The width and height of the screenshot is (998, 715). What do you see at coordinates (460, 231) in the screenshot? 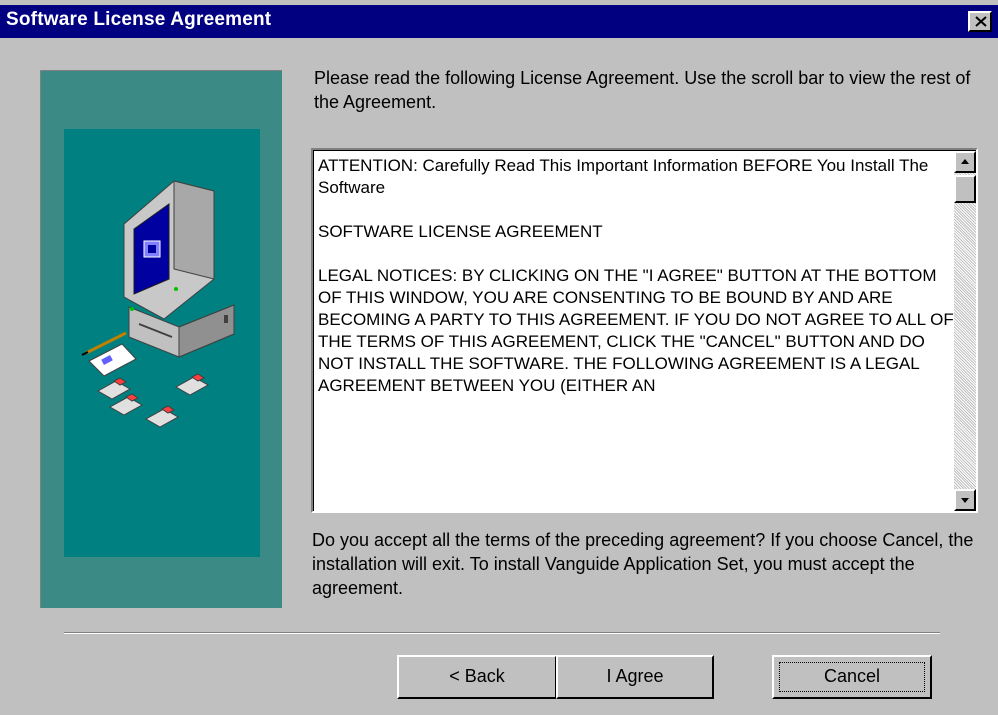
I see `license-paragraph: SOFTWARE LICENSE AGREEMENT` at bounding box center [460, 231].